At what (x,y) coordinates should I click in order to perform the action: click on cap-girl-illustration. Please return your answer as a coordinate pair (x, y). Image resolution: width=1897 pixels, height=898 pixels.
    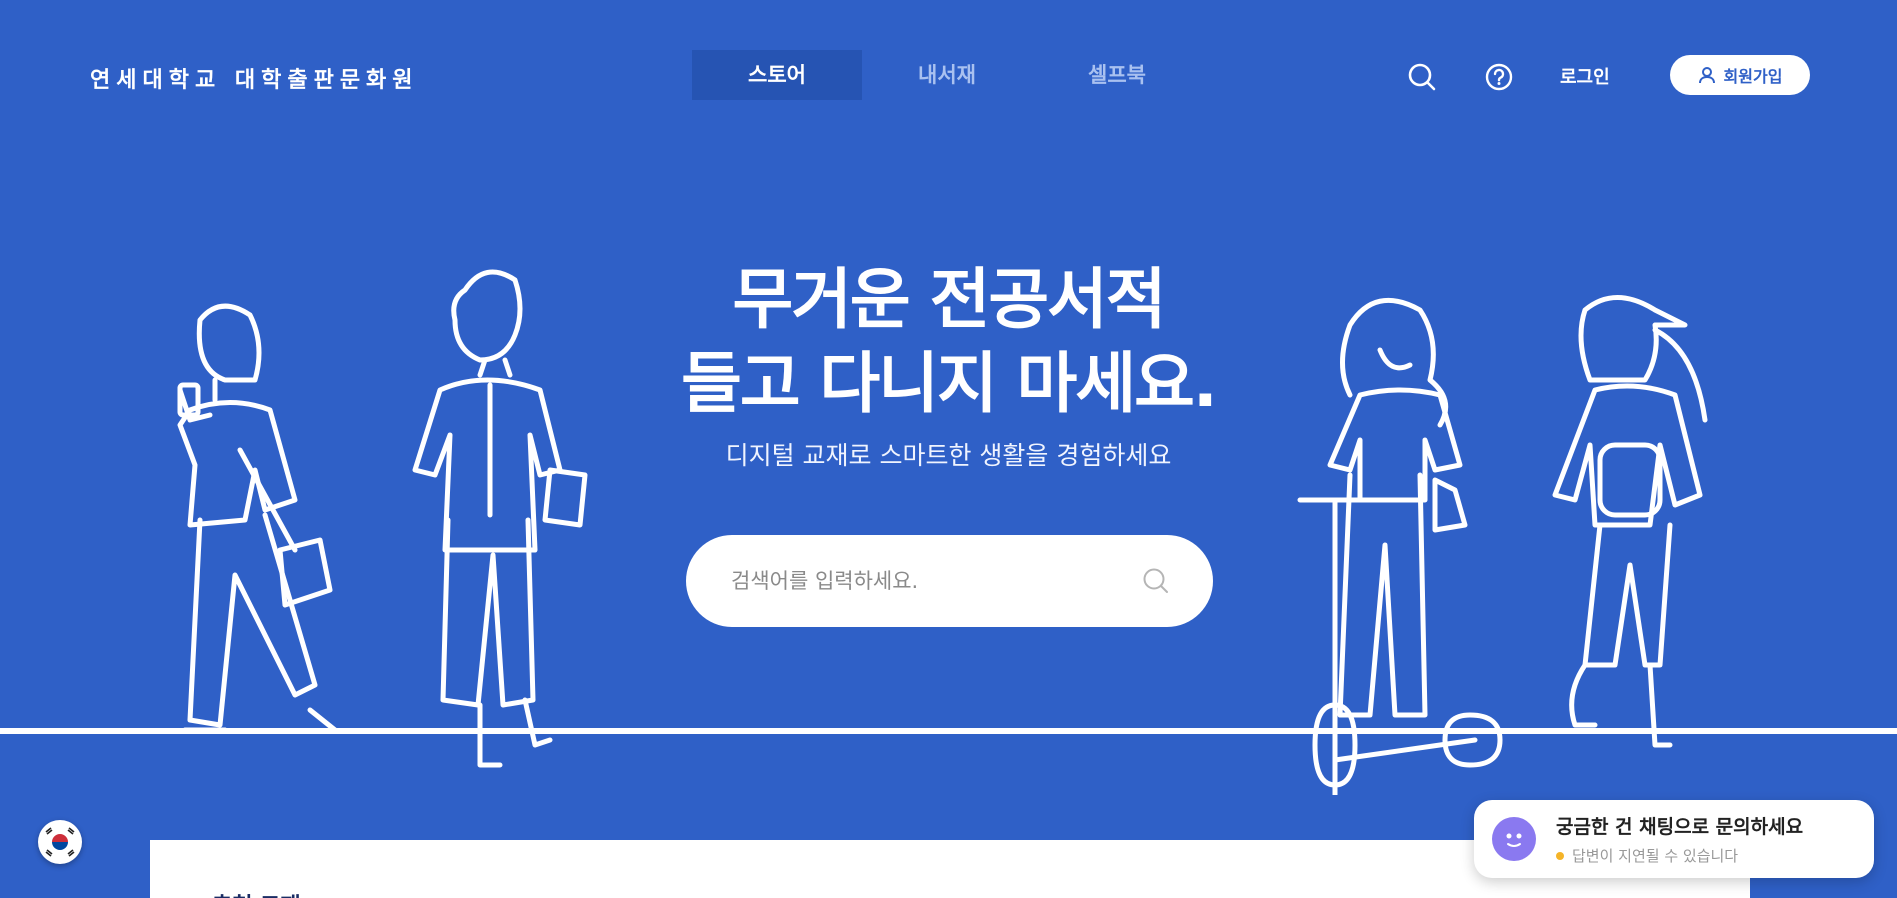
    Looking at the image, I should click on (1630, 521).